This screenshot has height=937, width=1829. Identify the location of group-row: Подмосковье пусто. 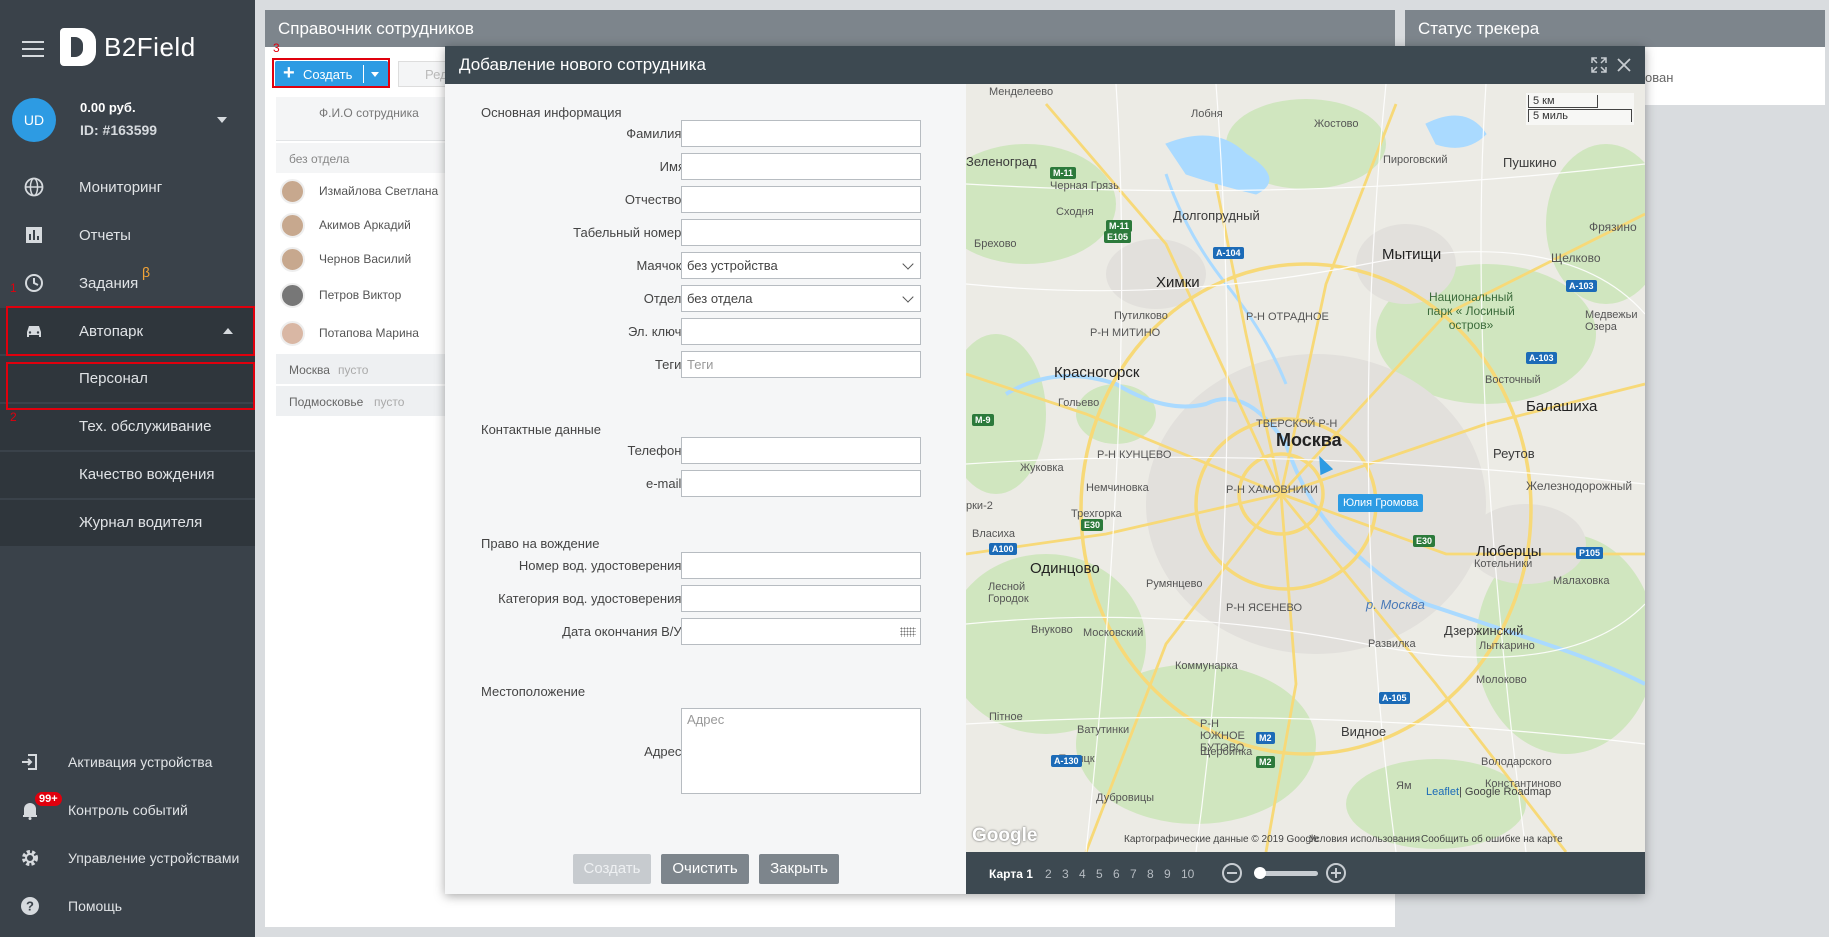
(361, 401).